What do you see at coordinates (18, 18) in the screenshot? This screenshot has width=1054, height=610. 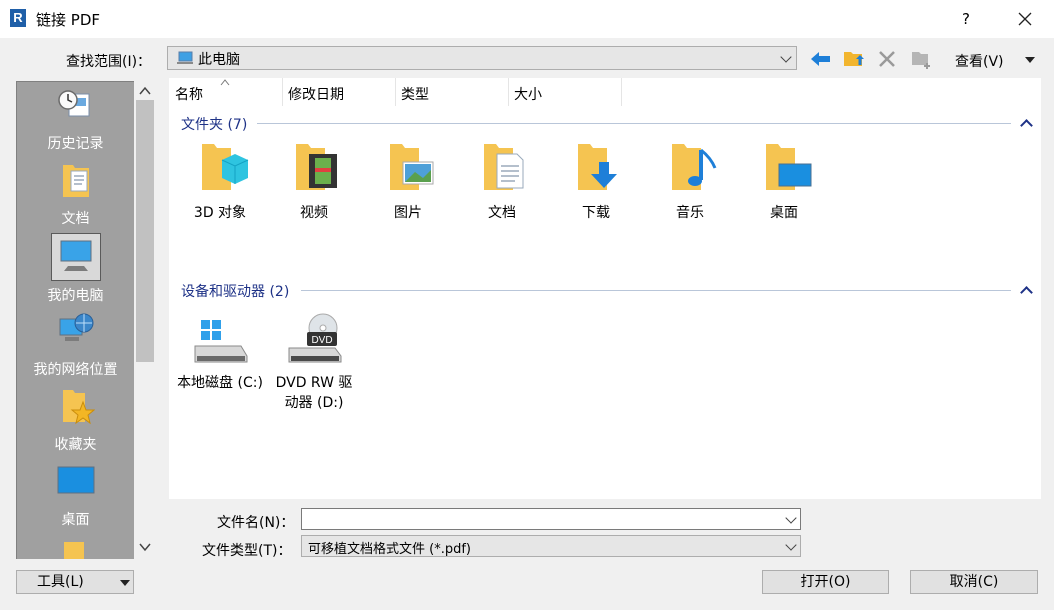 I see `revit-app-icon: R` at bounding box center [18, 18].